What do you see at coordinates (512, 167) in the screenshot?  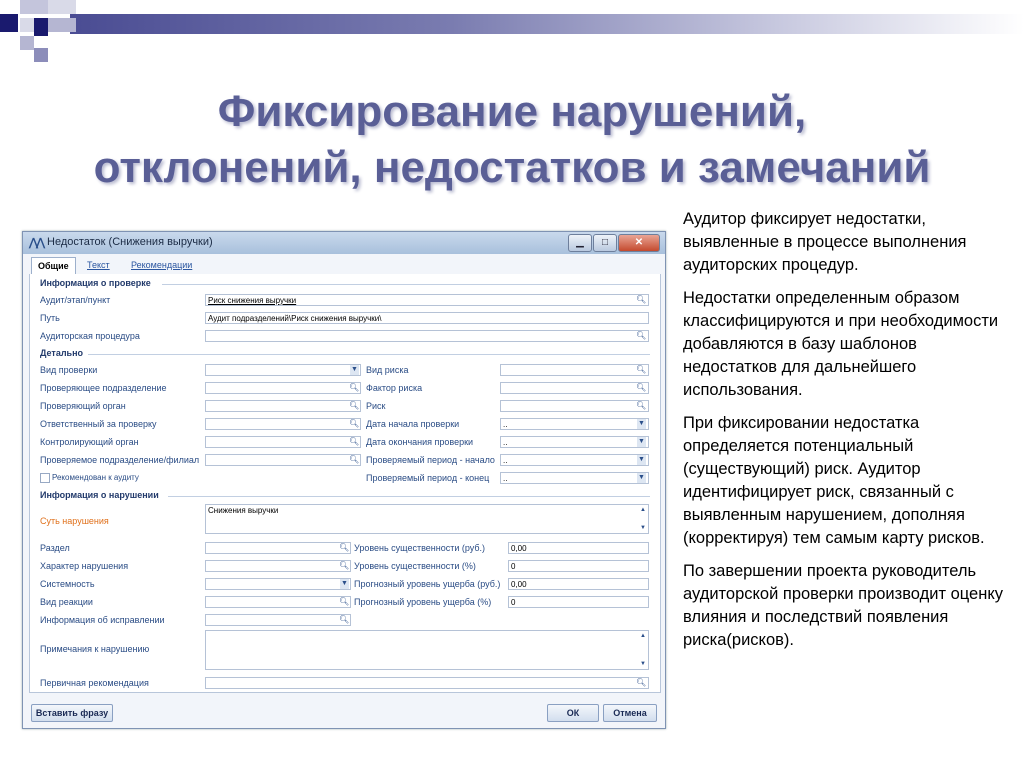 I see `title-line-2: отклонений, недостатков и замечаний` at bounding box center [512, 167].